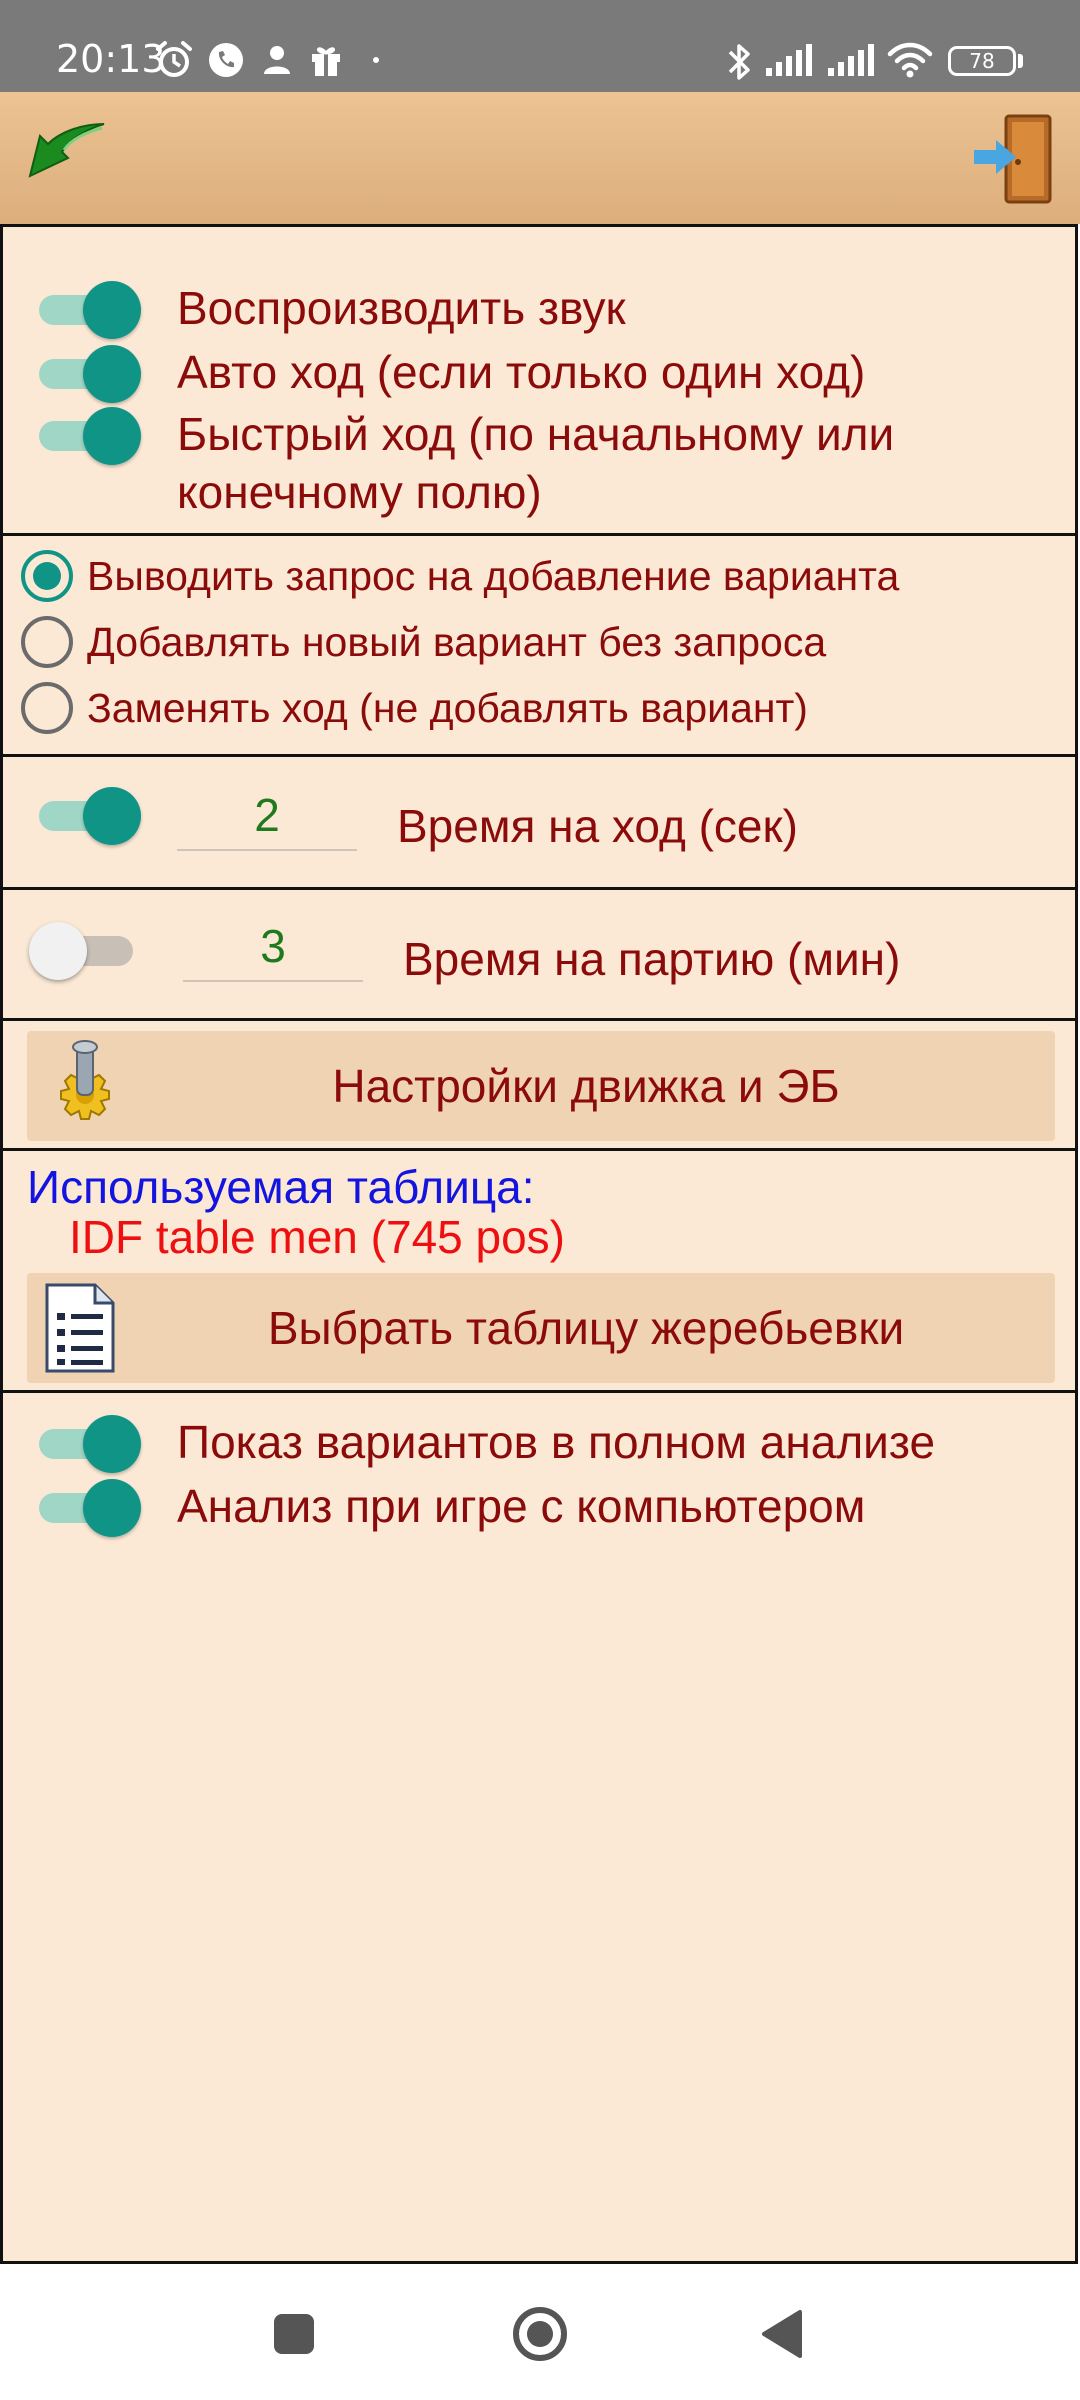  What do you see at coordinates (111, 59) in the screenshot?
I see `status-time: 20:13` at bounding box center [111, 59].